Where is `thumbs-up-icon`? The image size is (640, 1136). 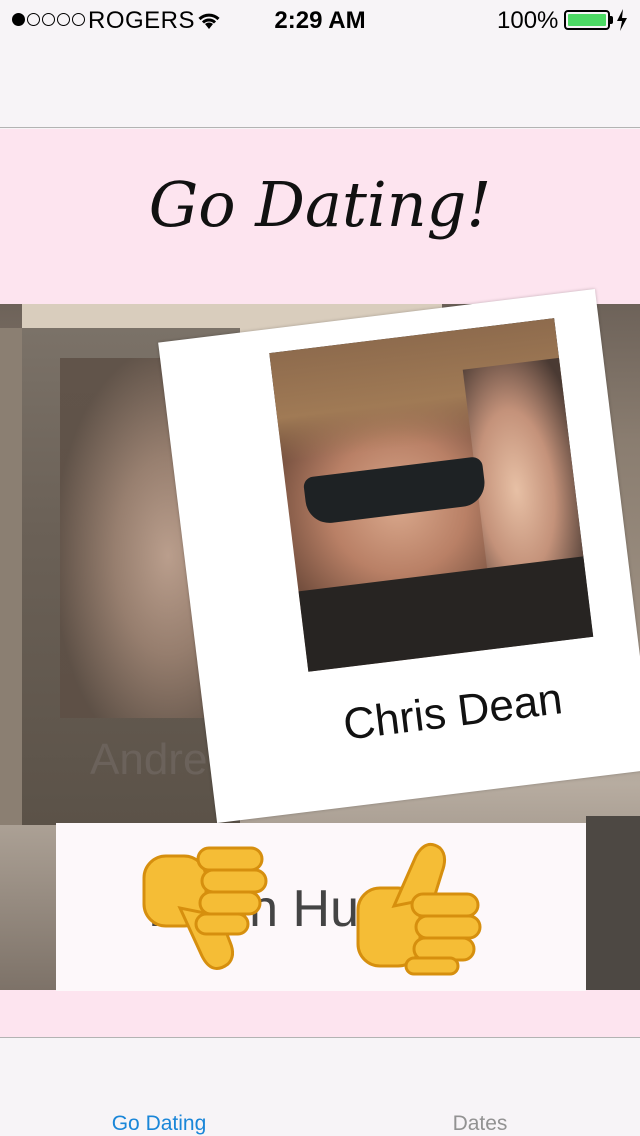
thumbs-up-icon is located at coordinates (419, 909).